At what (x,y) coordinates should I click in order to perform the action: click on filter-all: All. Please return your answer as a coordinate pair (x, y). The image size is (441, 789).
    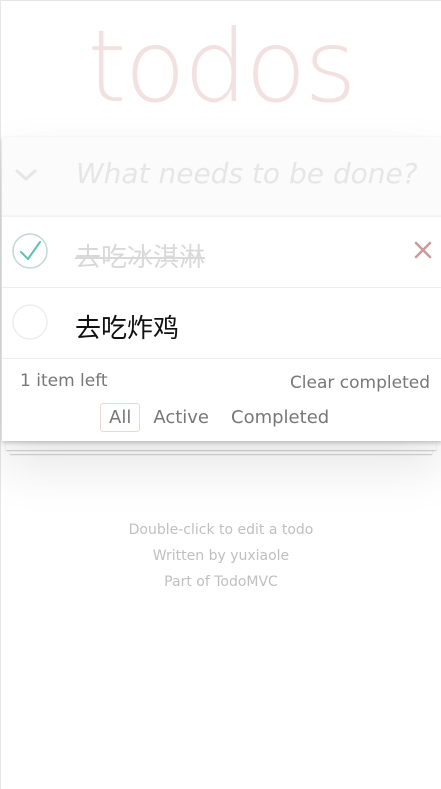
    Looking at the image, I should click on (120, 417).